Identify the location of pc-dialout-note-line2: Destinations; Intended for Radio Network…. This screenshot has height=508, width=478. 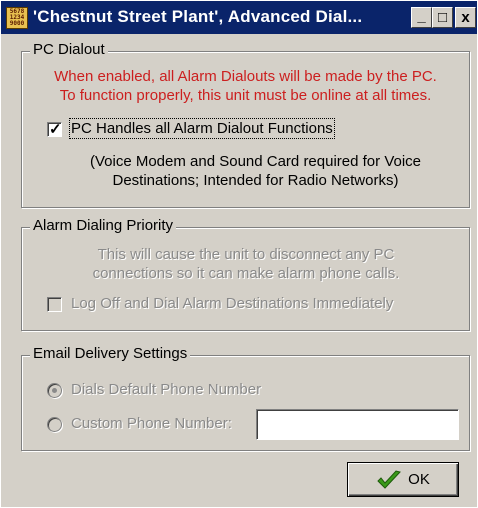
(255, 180).